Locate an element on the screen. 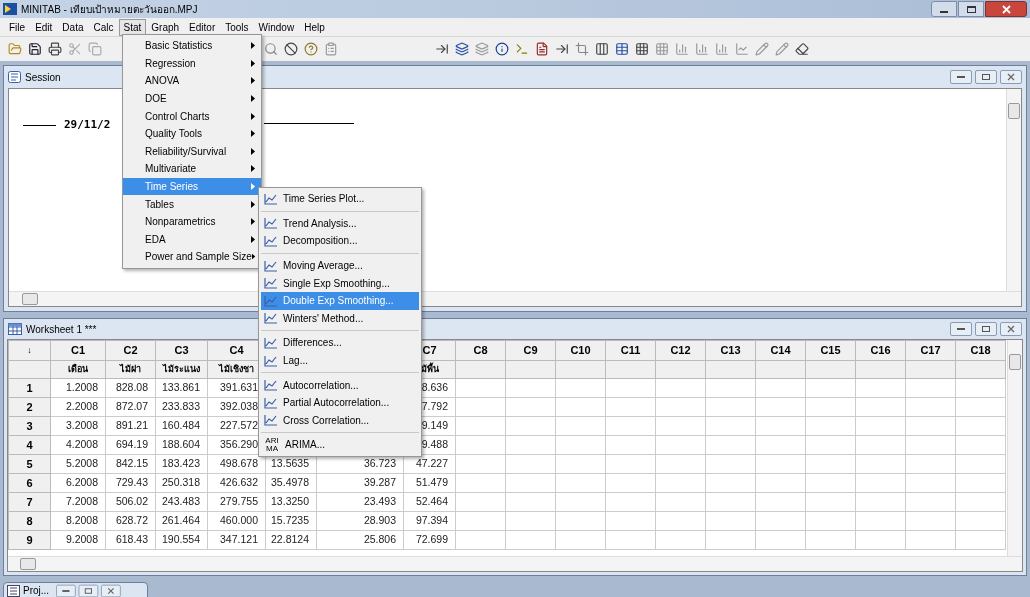  menu-item: Tools is located at coordinates (237, 27).